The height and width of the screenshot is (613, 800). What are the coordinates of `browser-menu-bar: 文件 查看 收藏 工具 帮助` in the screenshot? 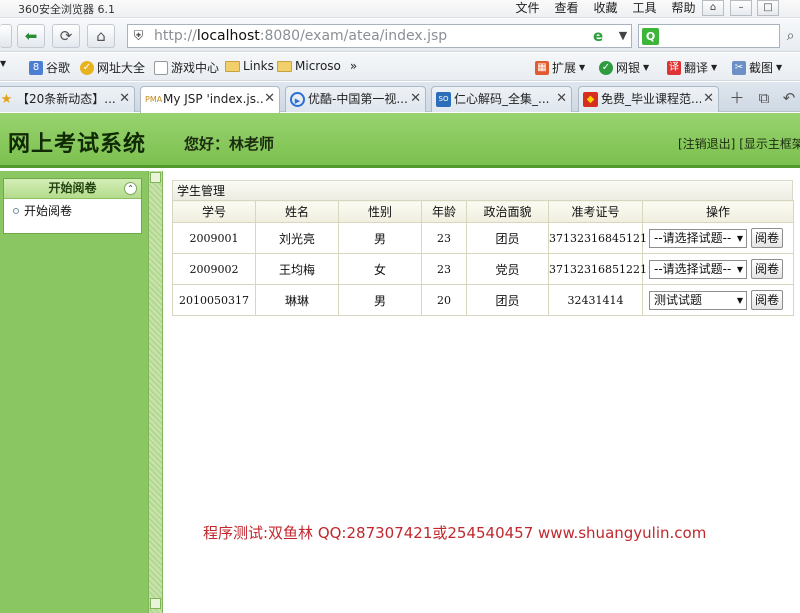 It's located at (605, 8).